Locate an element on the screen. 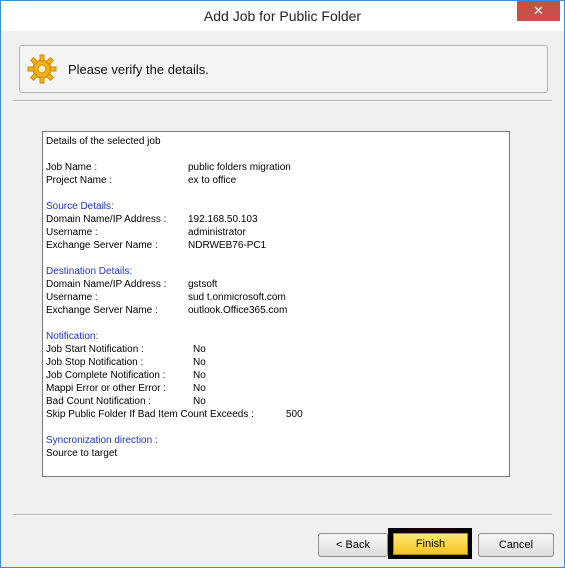  mappi-error-value: No is located at coordinates (199, 388).